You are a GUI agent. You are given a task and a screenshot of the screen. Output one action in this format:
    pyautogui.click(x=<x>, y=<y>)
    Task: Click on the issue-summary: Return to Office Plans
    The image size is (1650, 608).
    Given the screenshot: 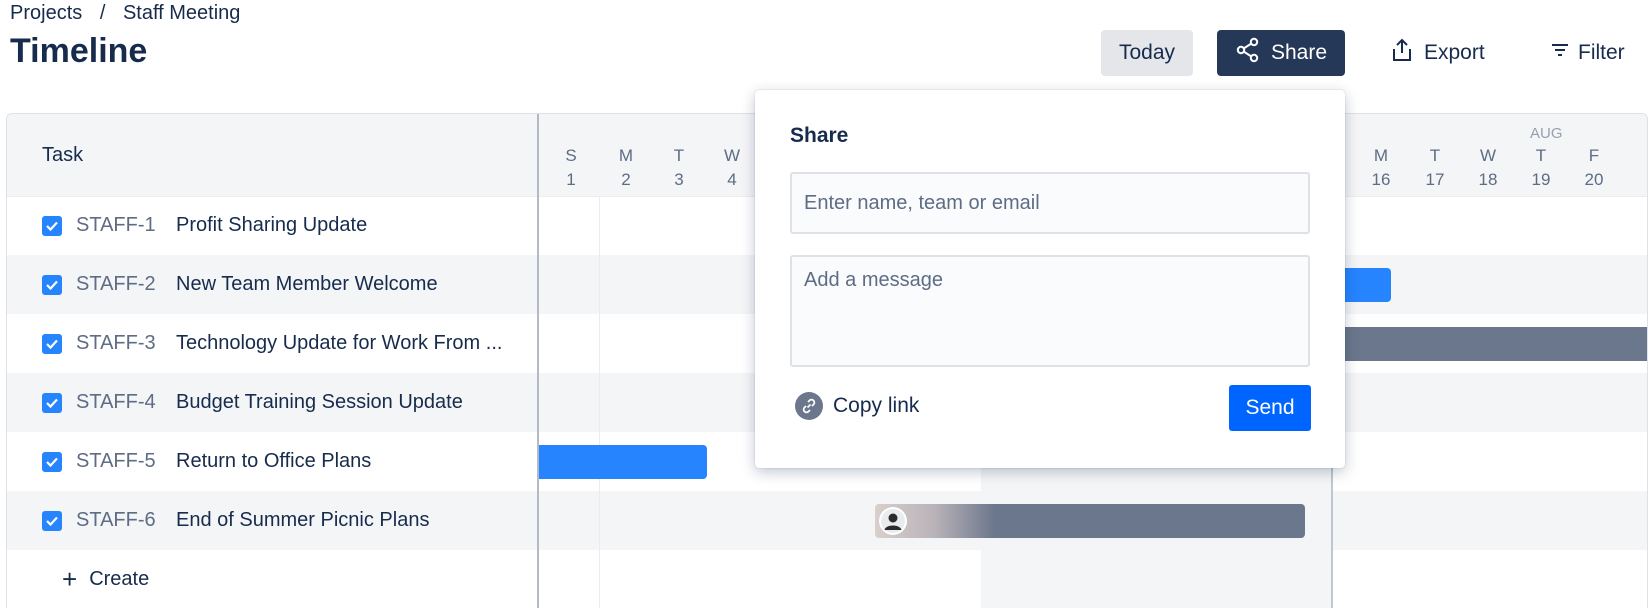 What is the action you would take?
    pyautogui.click(x=273, y=461)
    